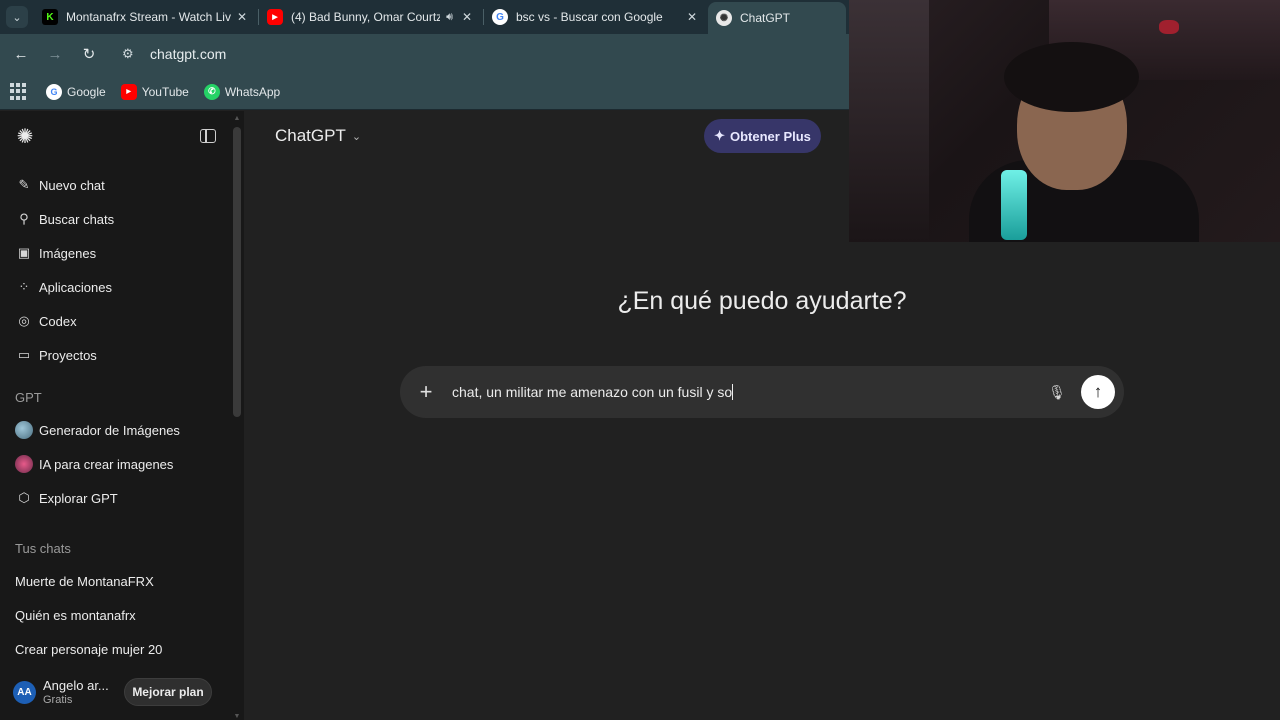 This screenshot has width=1280, height=720. I want to click on model-selector: ChatGPT ⌄, so click(318, 136).